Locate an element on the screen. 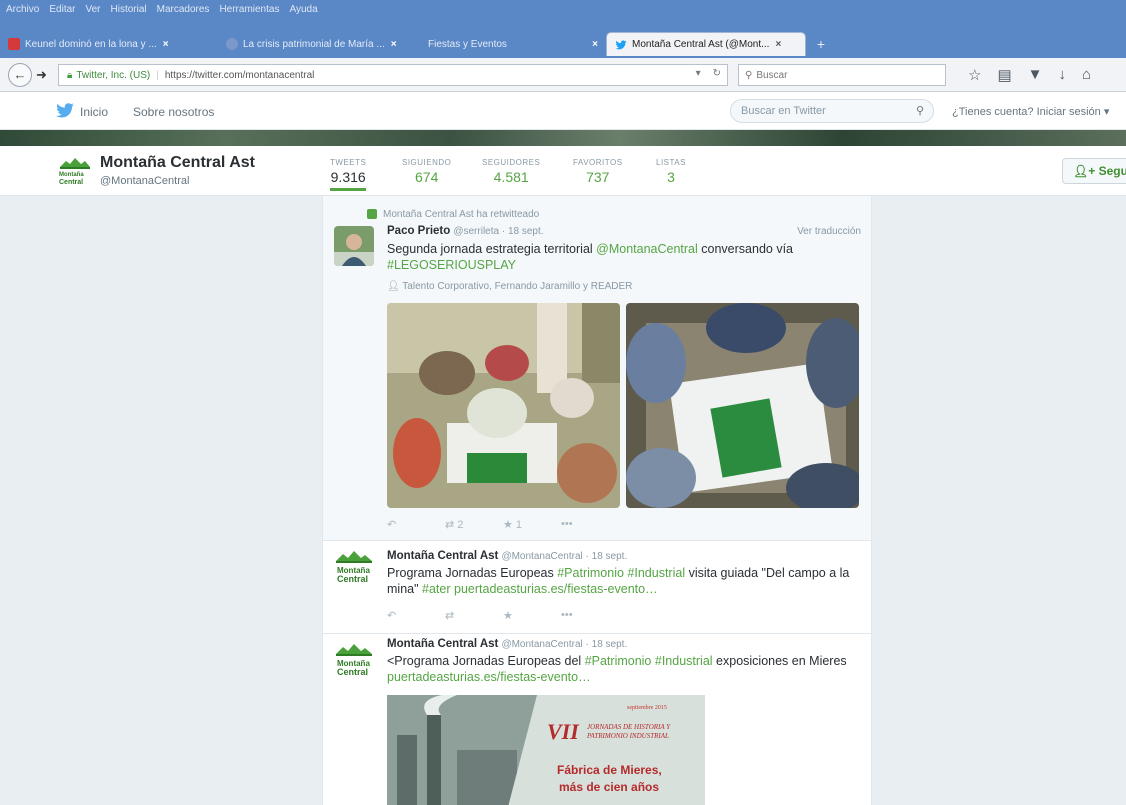  tweet-actions: ↶ ⇄ 2 ★ 1 ••• is located at coordinates (503, 524).